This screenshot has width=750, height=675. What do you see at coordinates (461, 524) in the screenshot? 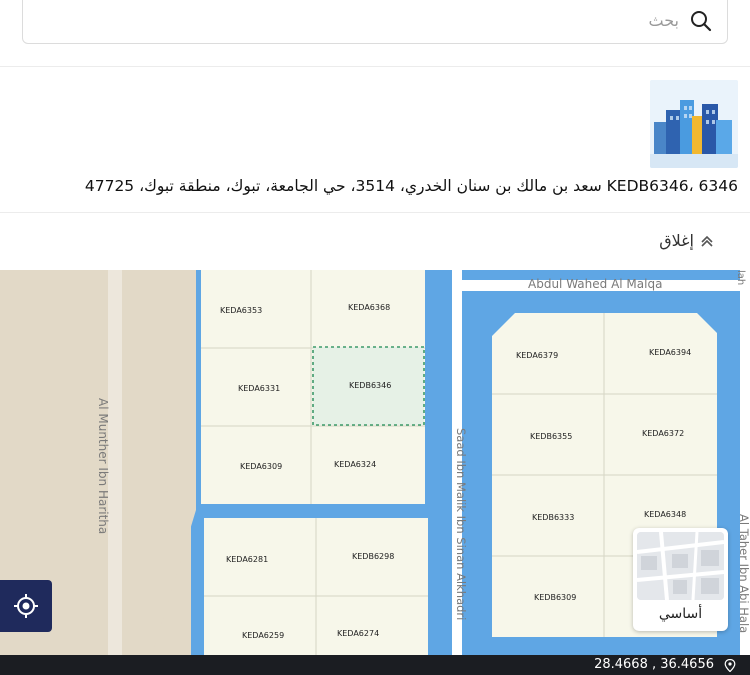
I see `street-label-middle: Saad Ibn Malik Ibn Sinan Alkhadri` at bounding box center [461, 524].